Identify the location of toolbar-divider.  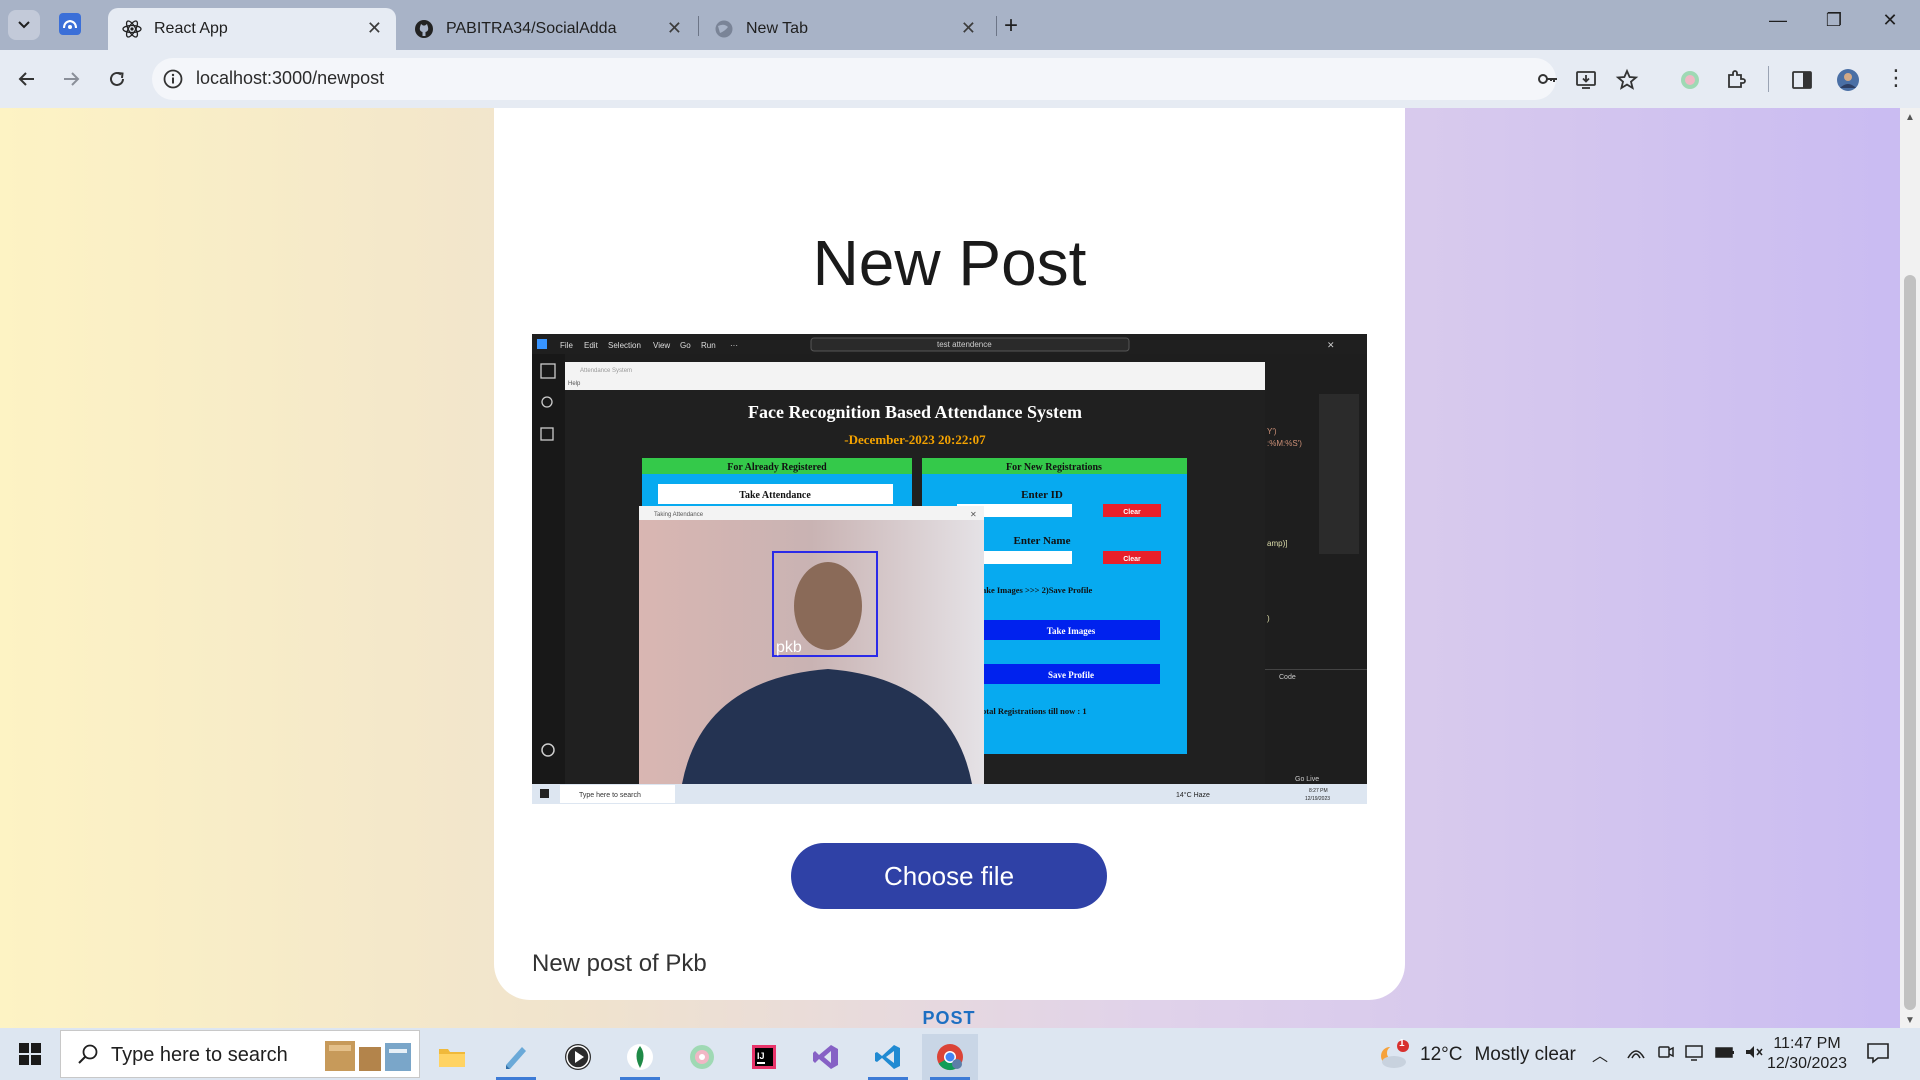
(1768, 79).